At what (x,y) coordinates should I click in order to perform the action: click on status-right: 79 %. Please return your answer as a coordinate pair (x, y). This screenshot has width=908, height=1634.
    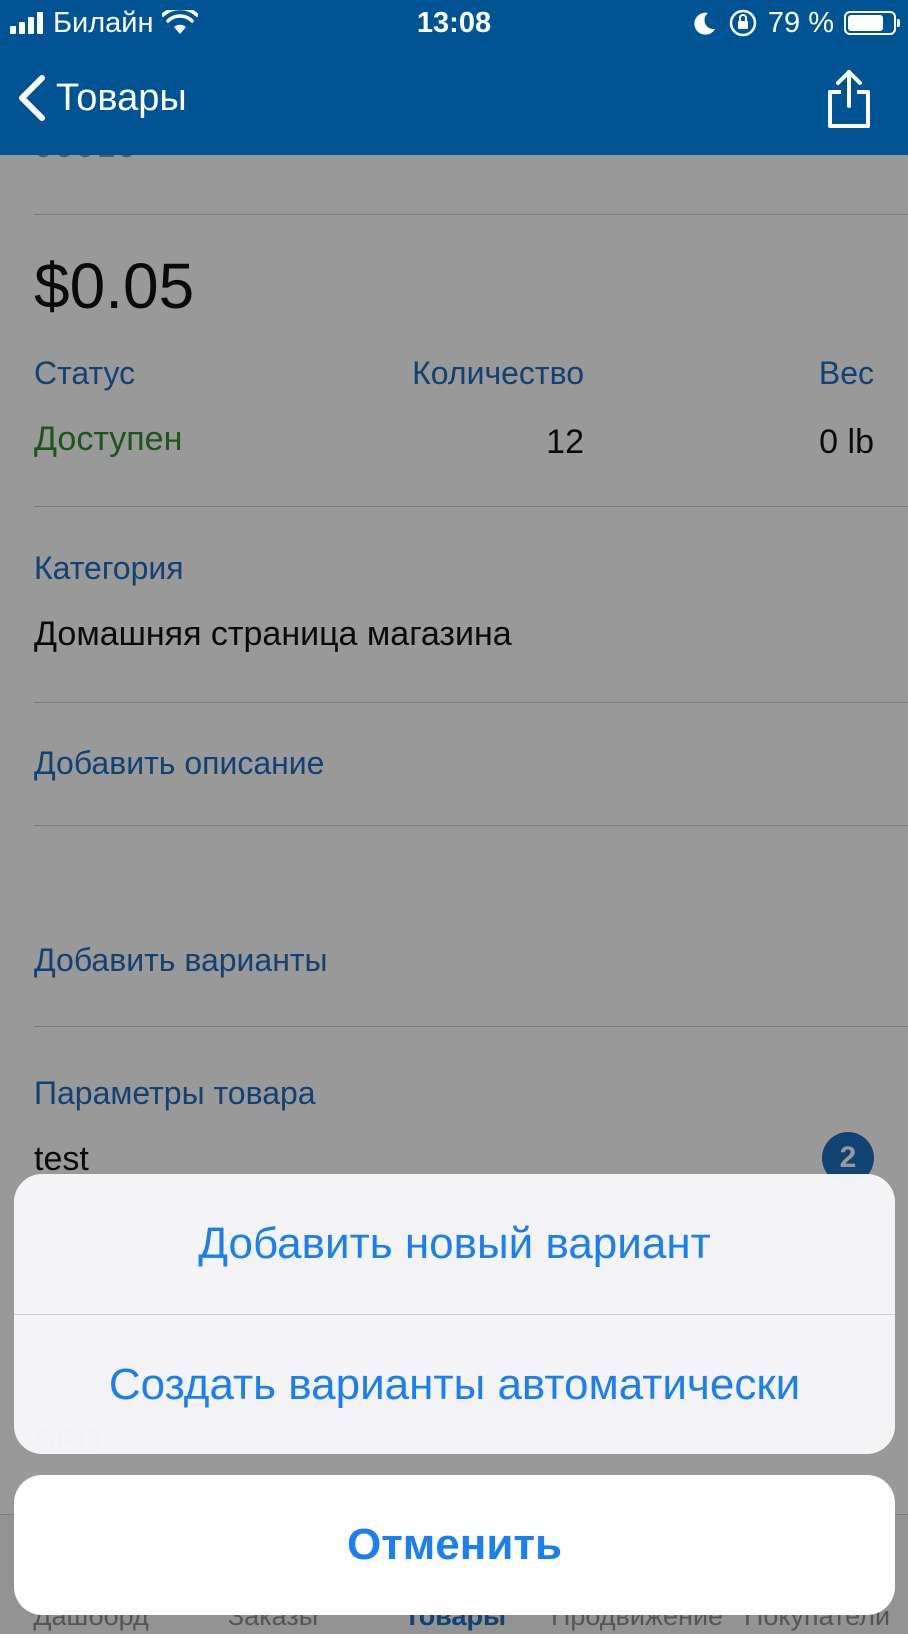
    Looking at the image, I should click on (796, 23).